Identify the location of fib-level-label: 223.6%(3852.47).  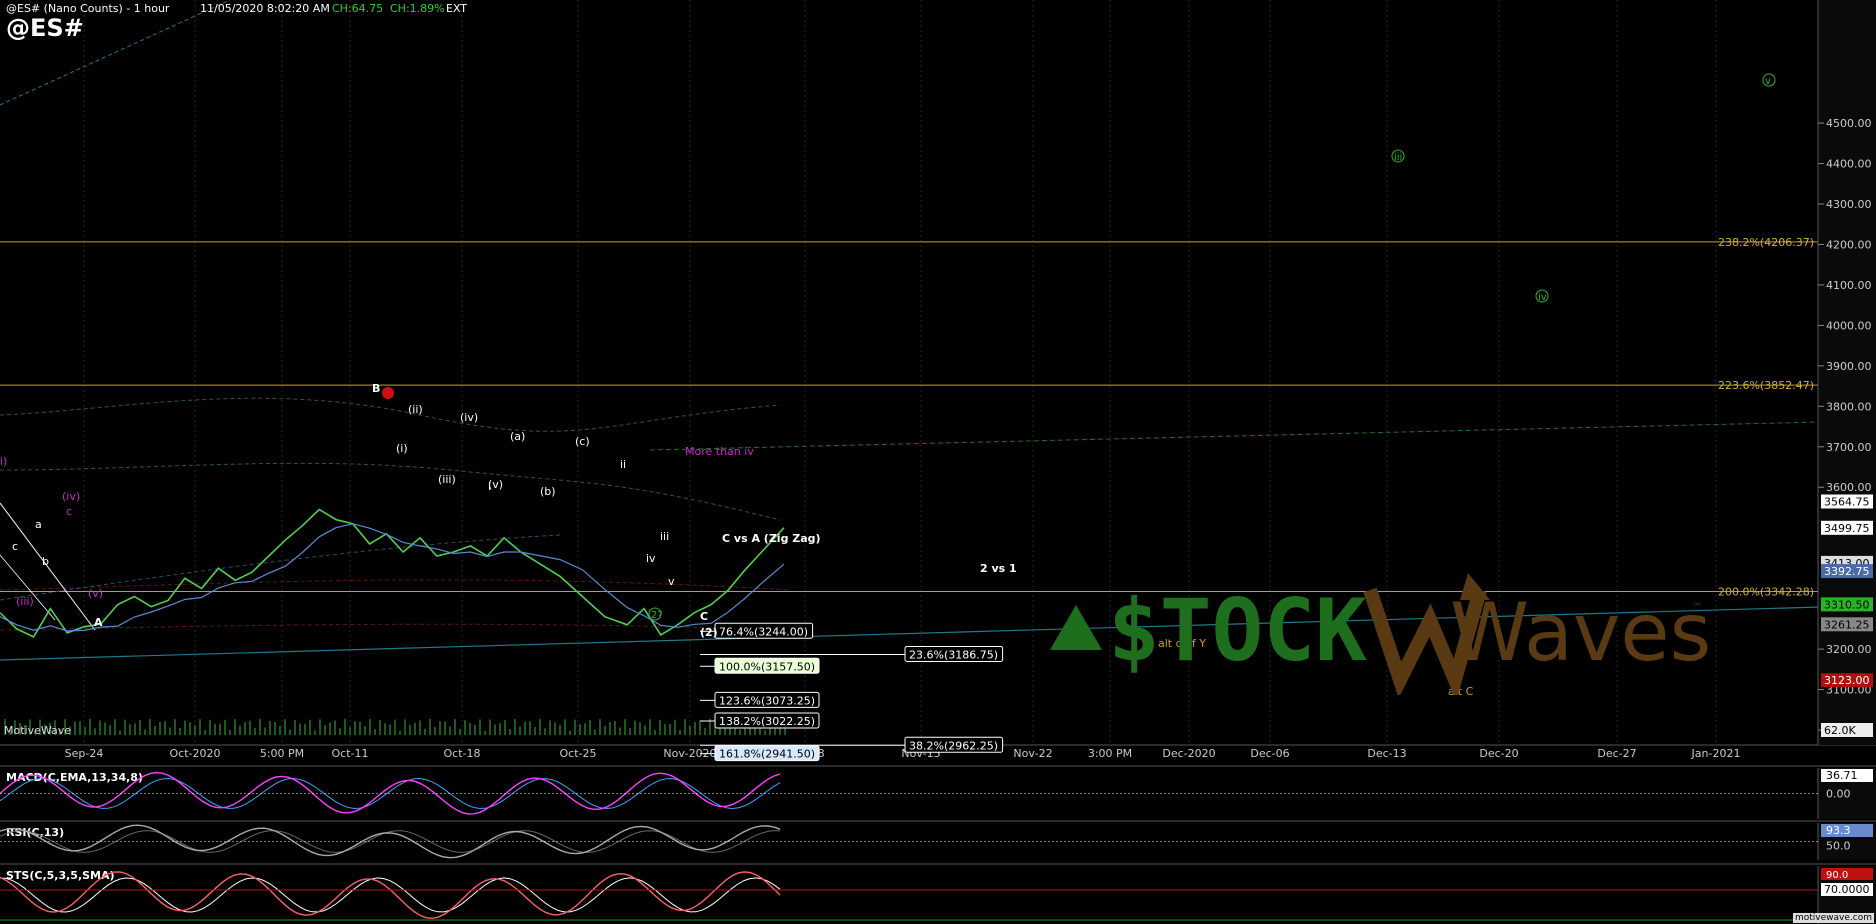
(1766, 385).